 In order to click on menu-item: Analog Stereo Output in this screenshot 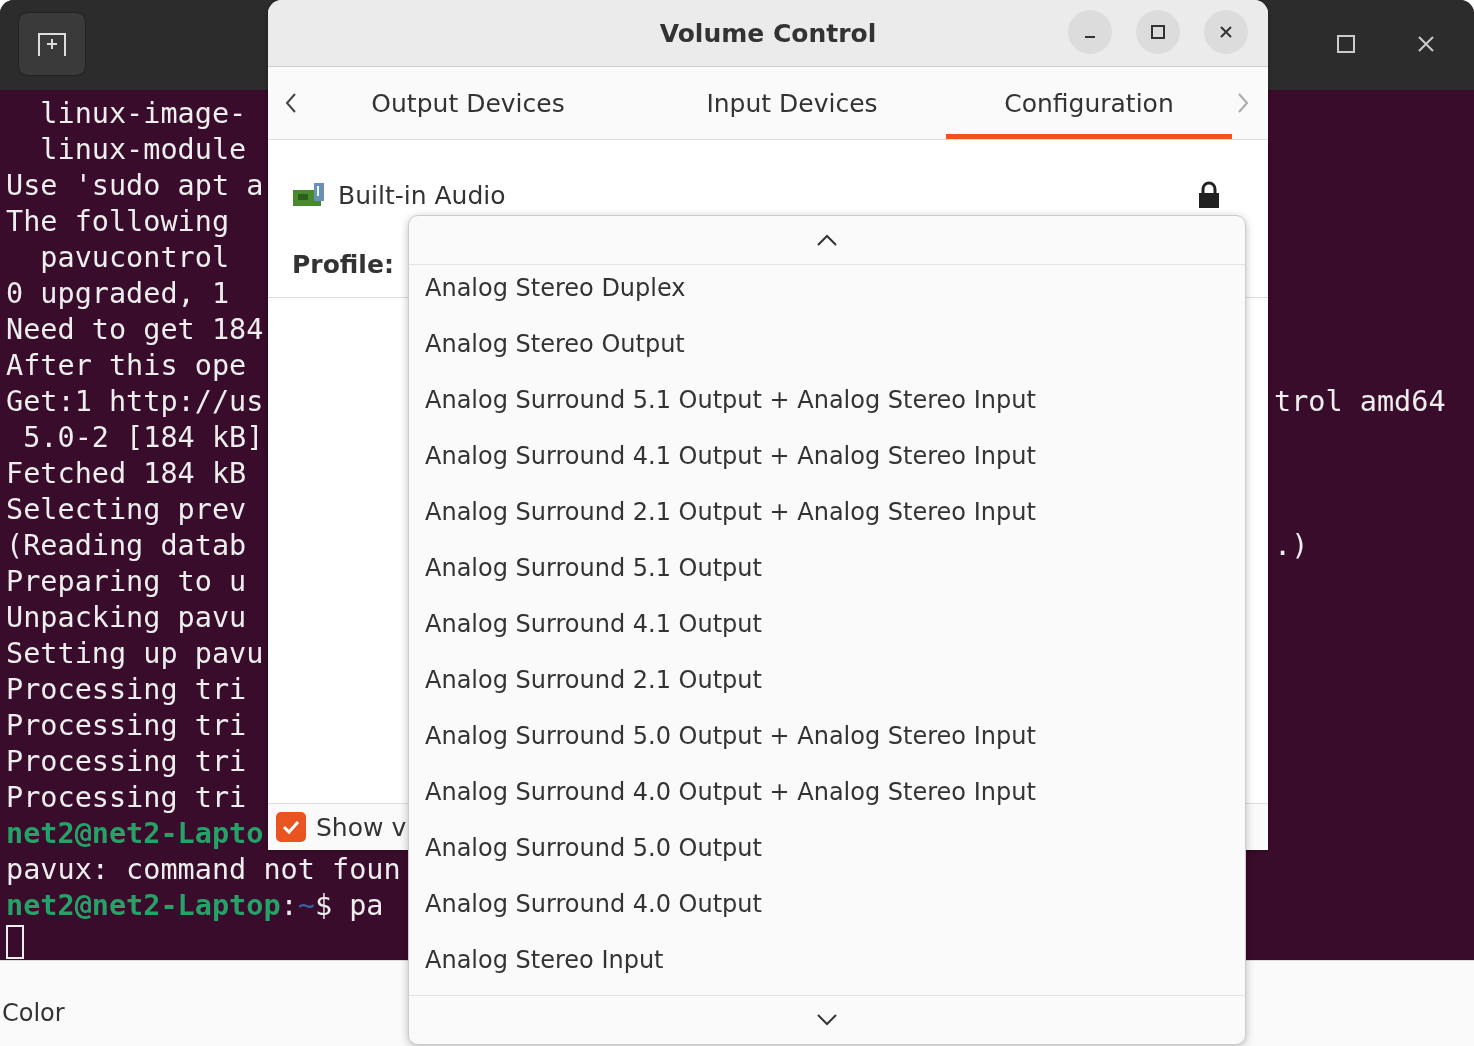, I will do `click(827, 349)`.